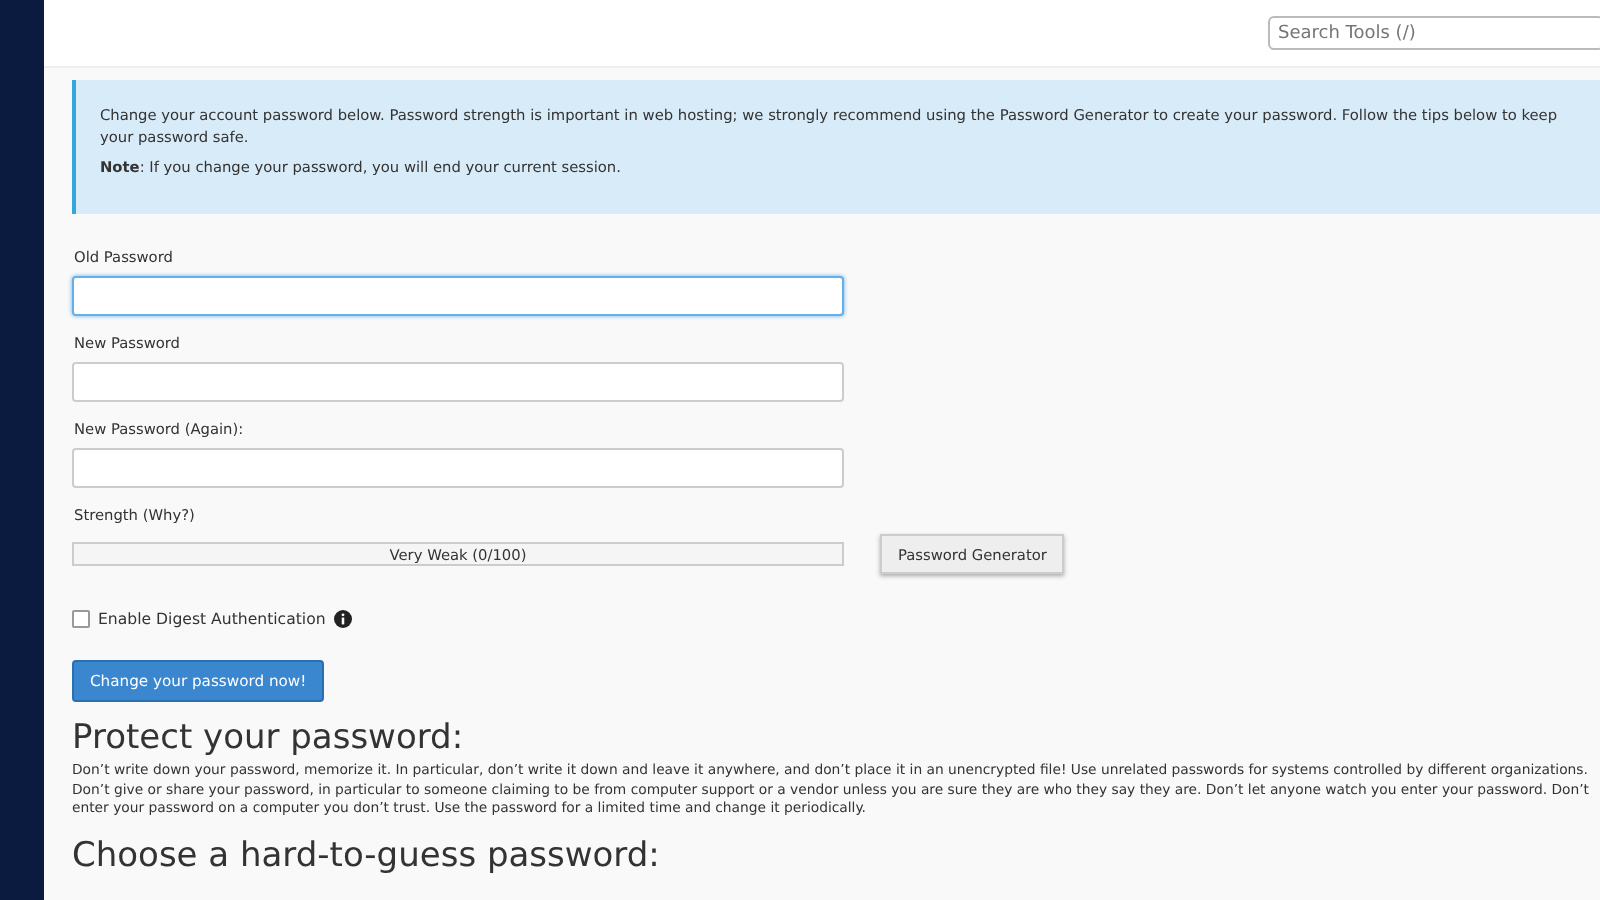 This screenshot has width=1600, height=900. Describe the element at coordinates (367, 855) in the screenshot. I see `section-heading: Choose a hard-to-guess password:` at that location.